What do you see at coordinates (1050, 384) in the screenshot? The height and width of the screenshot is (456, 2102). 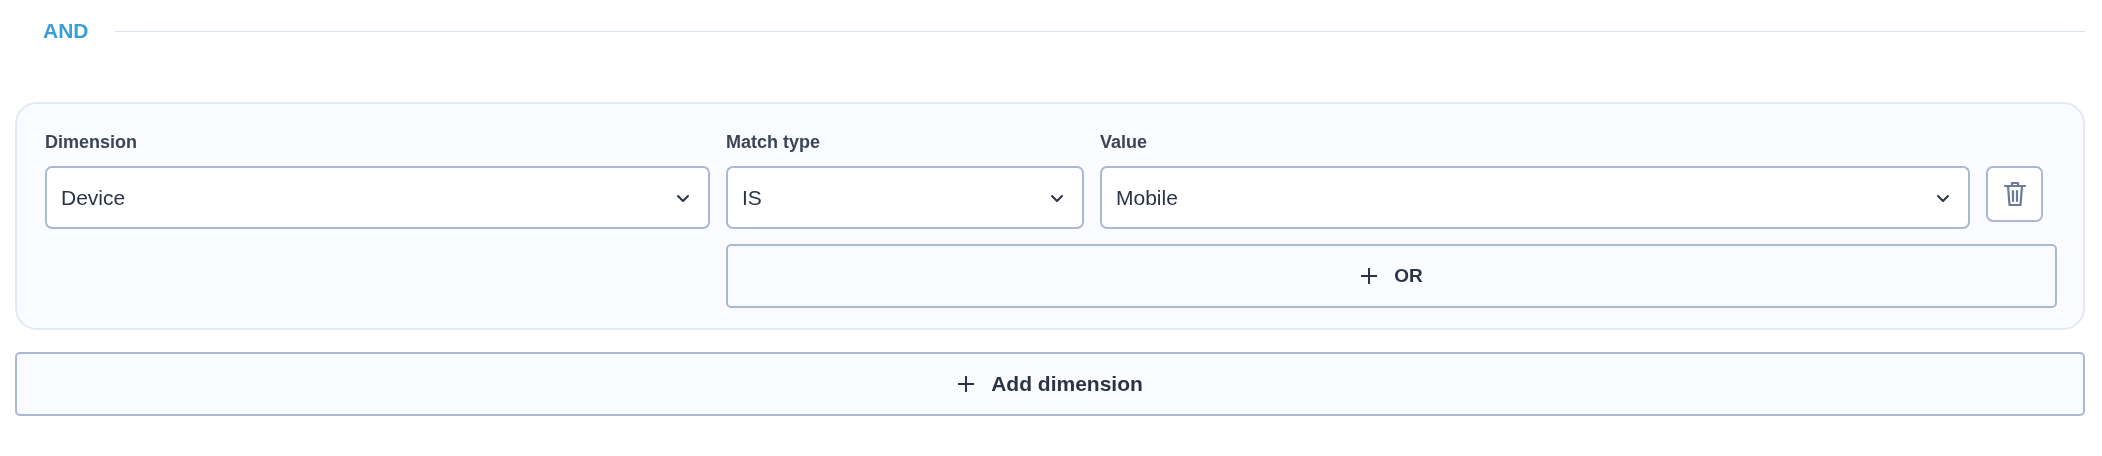 I see `add-dimension-button: Add dimension` at bounding box center [1050, 384].